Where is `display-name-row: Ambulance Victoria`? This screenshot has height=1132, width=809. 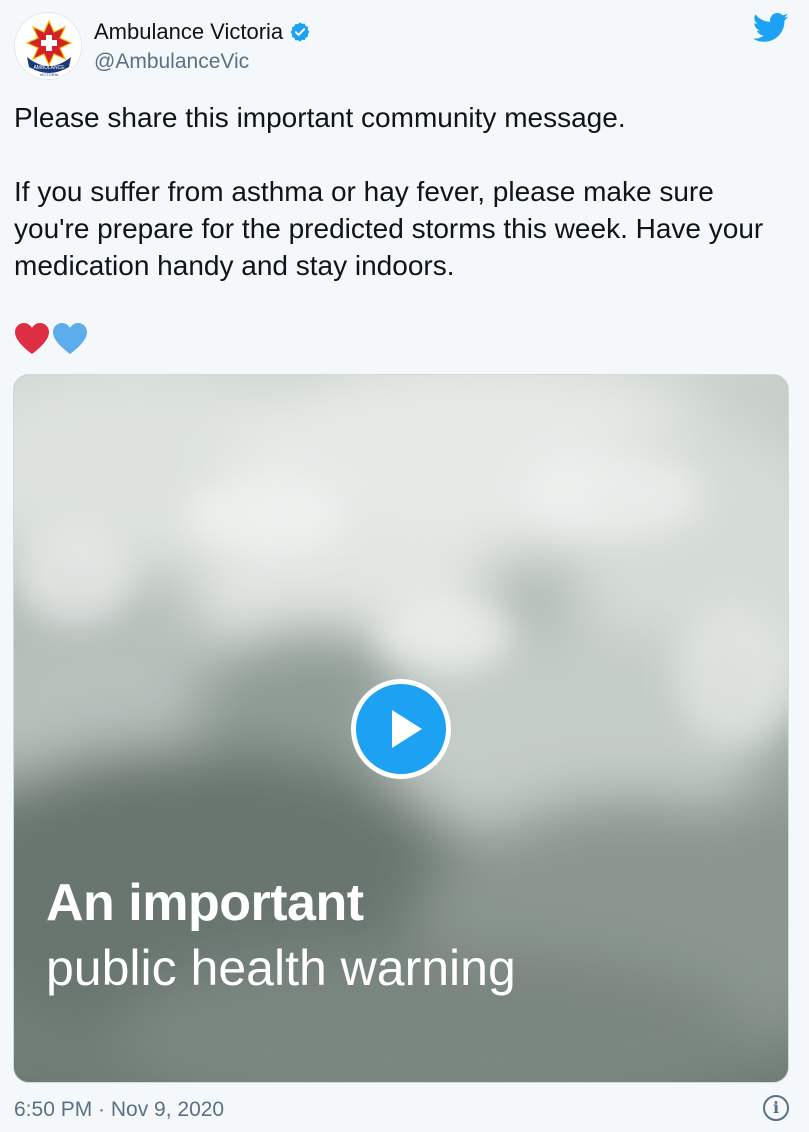
display-name-row: Ambulance Victoria is located at coordinates (202, 32).